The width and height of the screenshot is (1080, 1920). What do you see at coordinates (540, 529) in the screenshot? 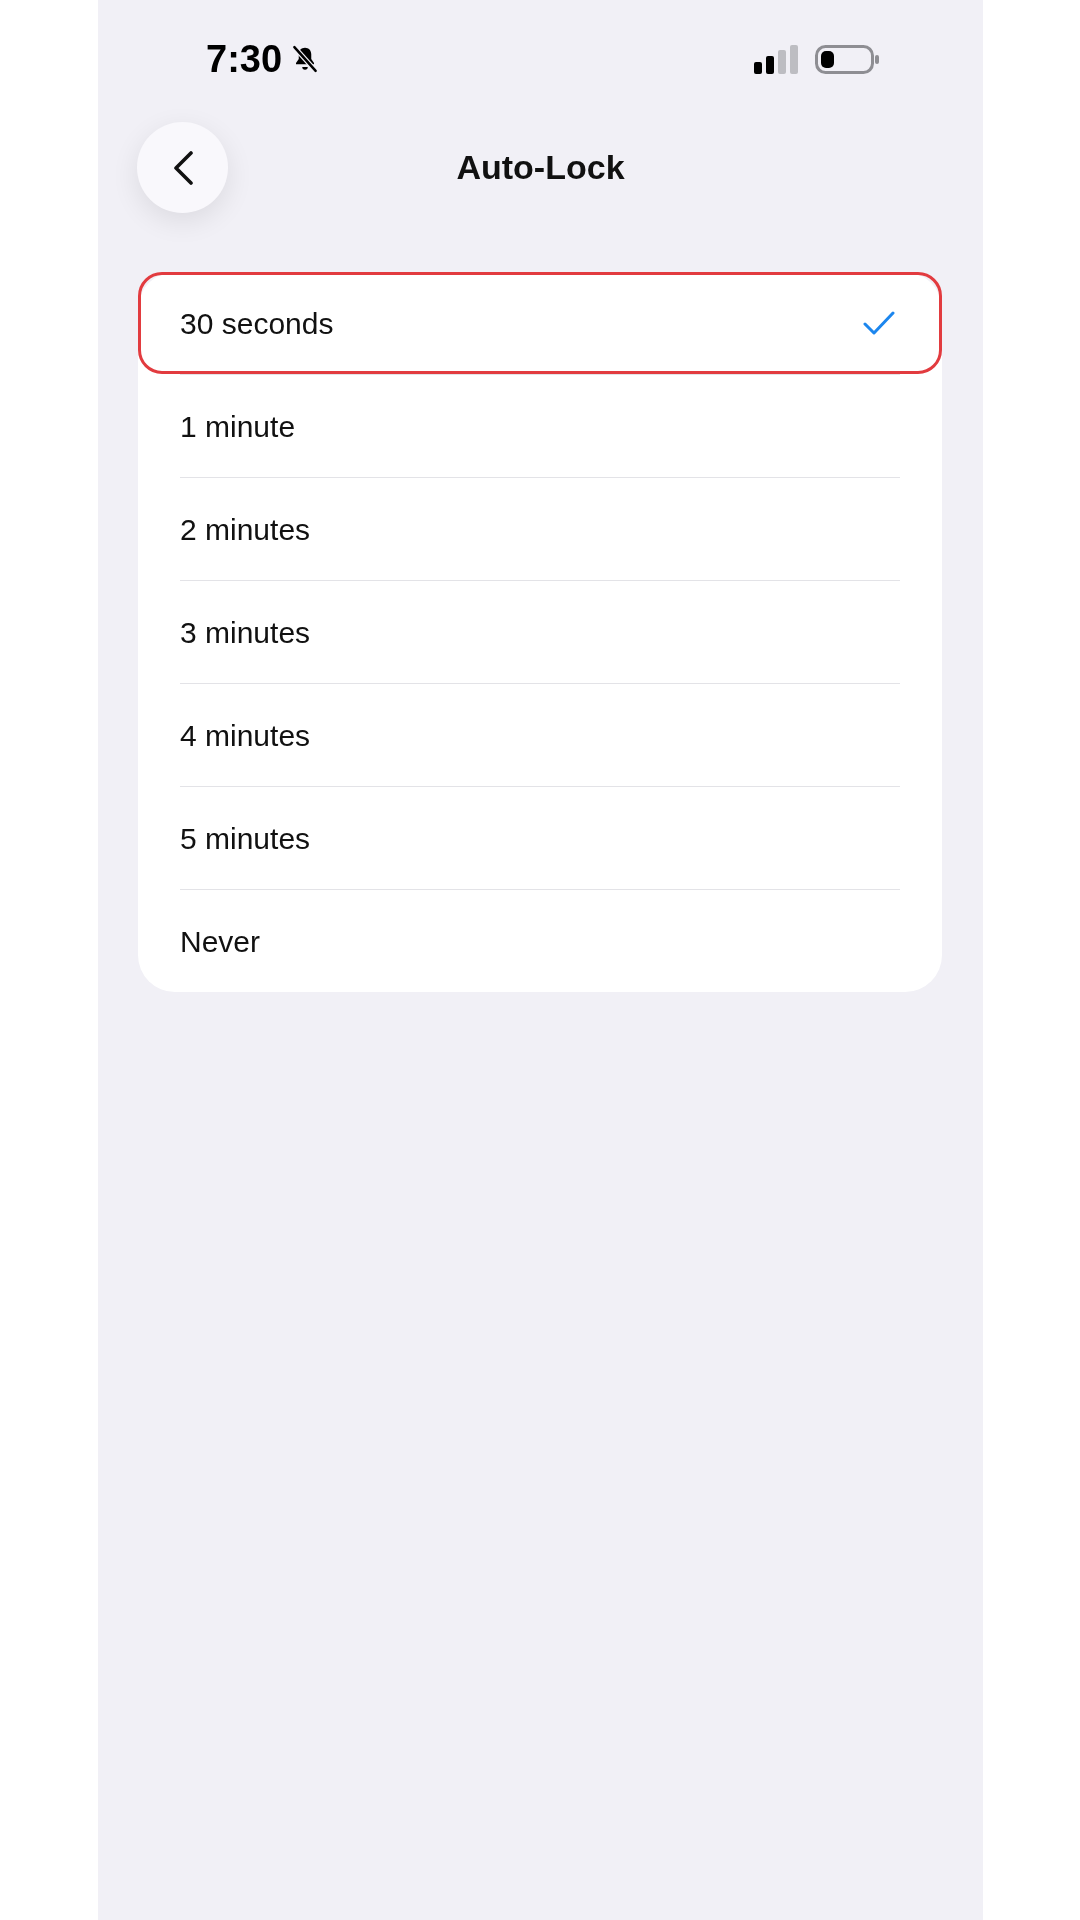
I see `option-row: 2 minutes` at bounding box center [540, 529].